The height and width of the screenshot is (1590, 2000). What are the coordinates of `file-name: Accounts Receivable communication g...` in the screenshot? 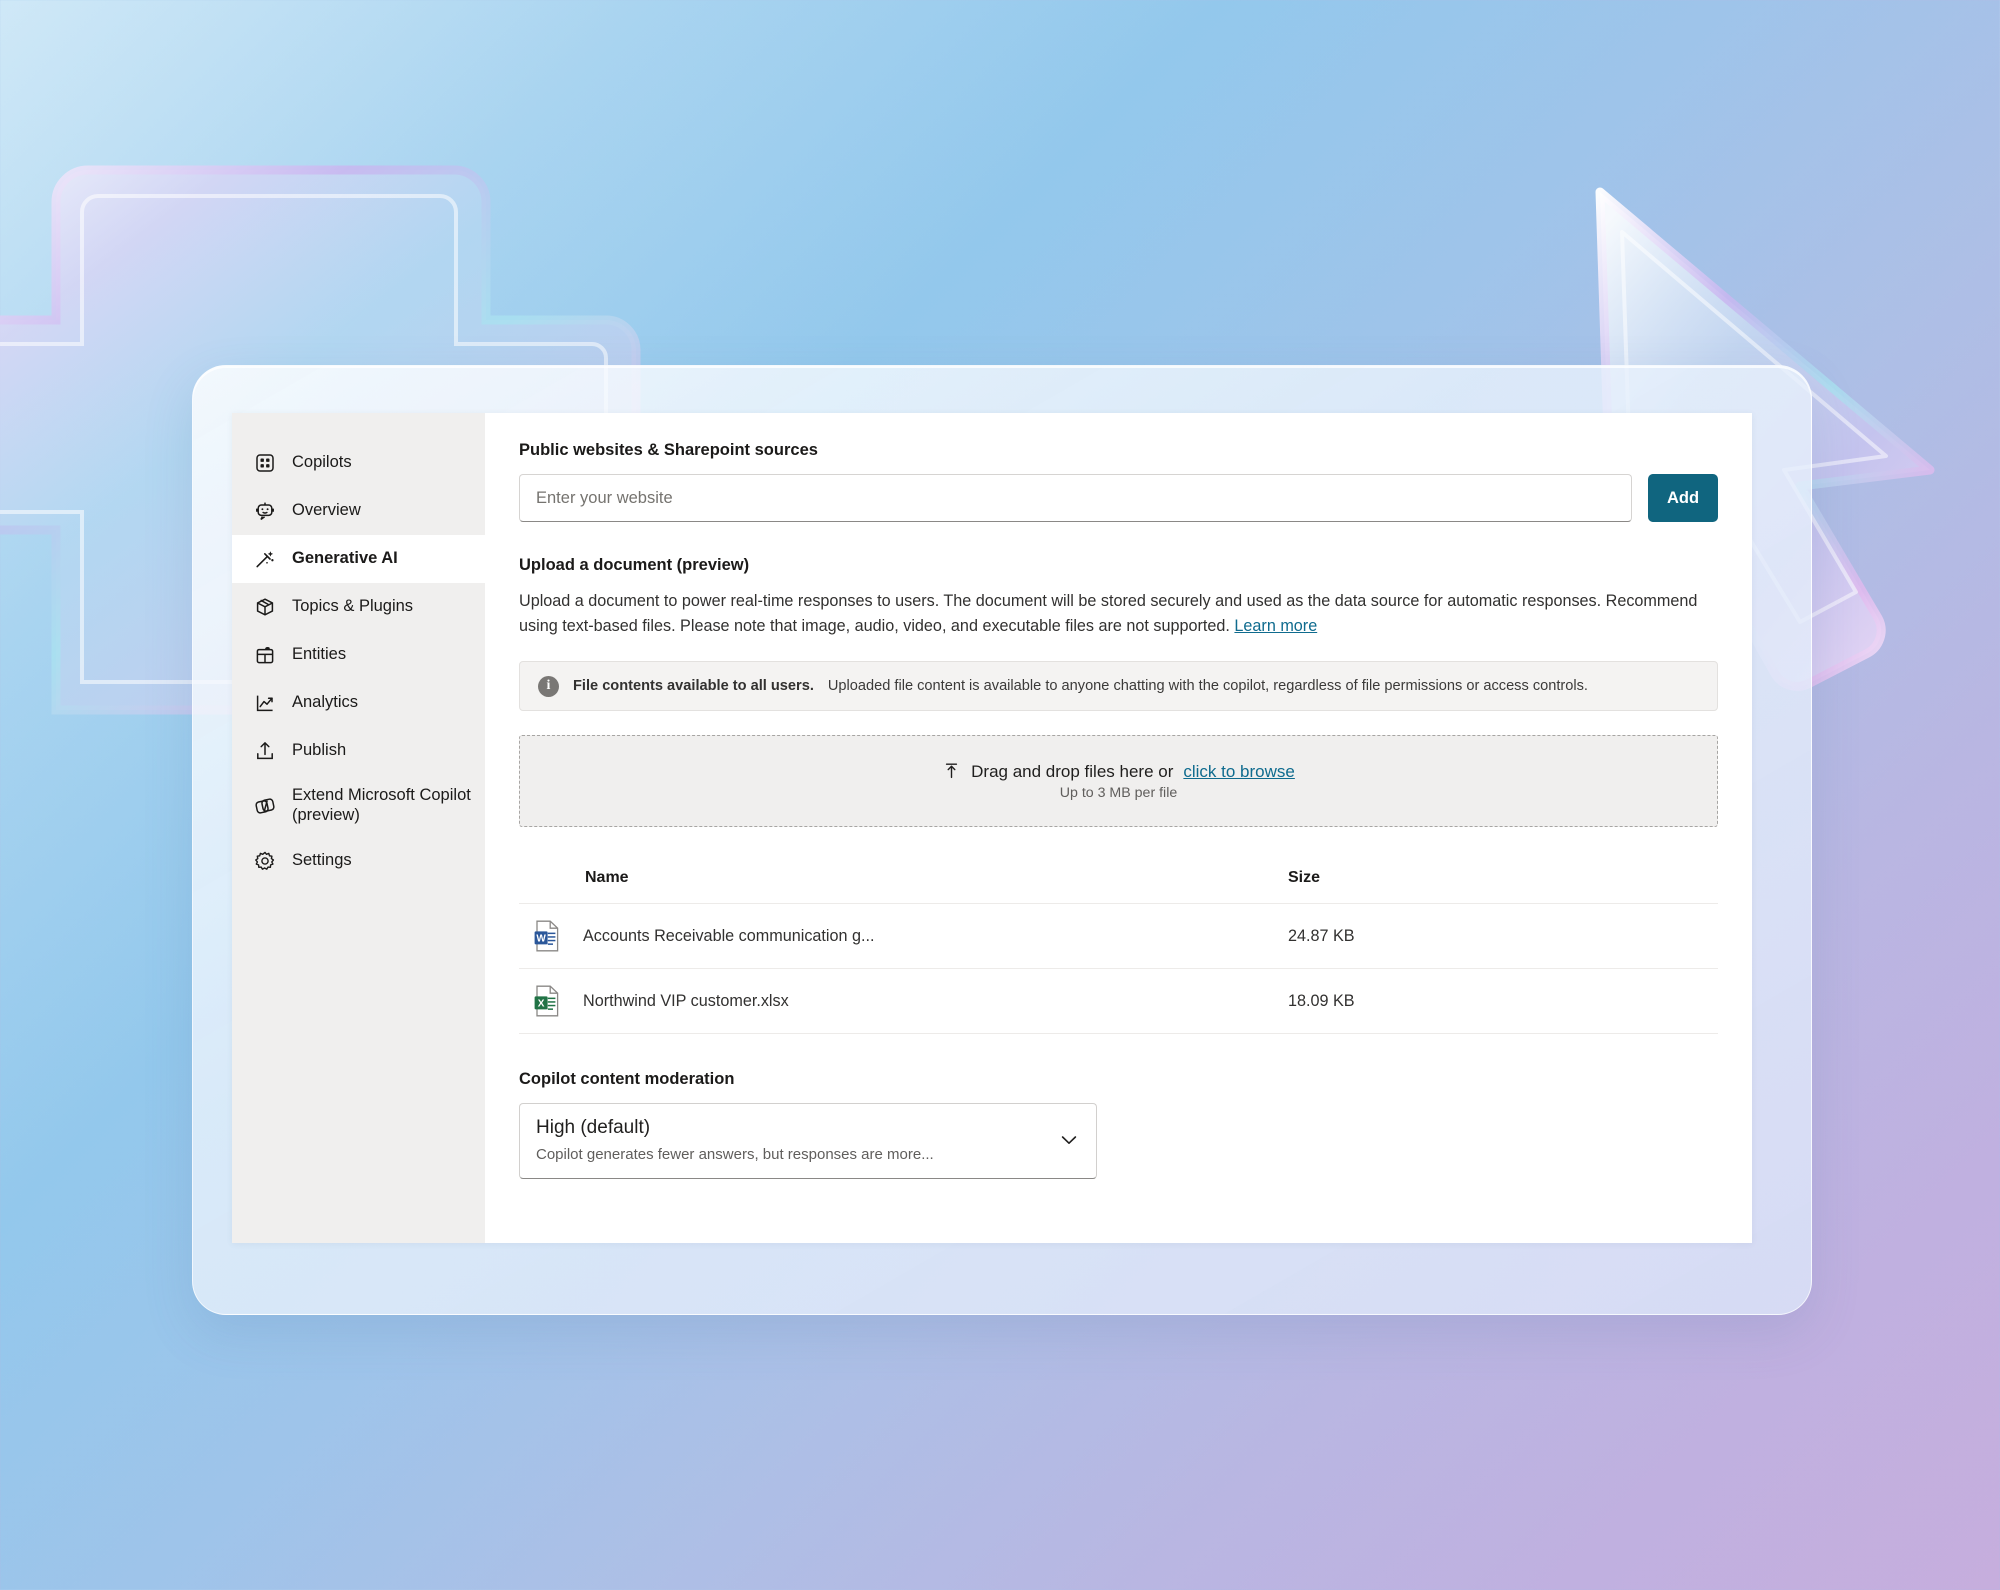 It's located at (729, 935).